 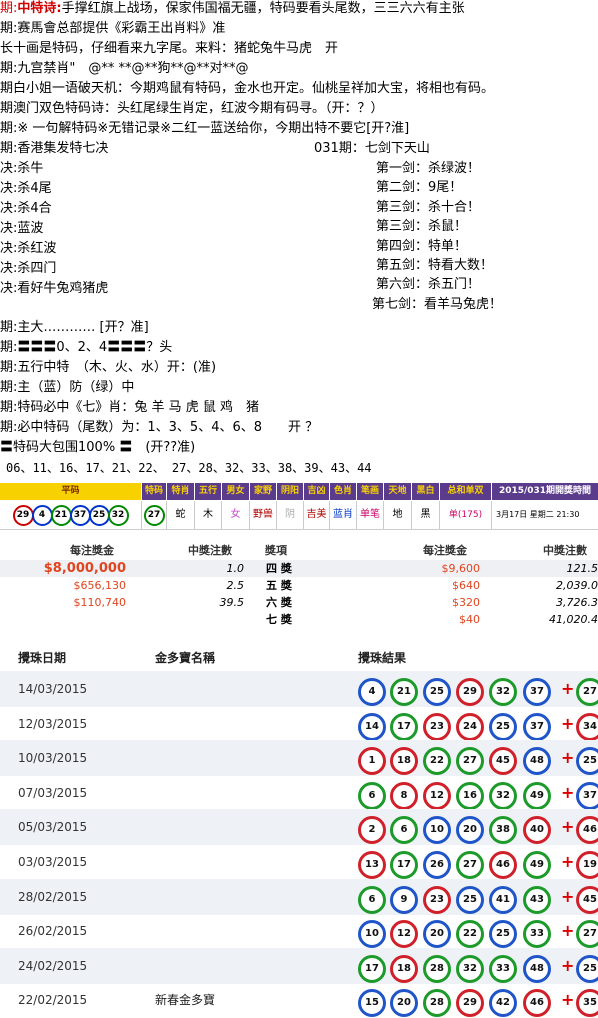 I want to click on draw-date: 12/03/2015, so click(x=53, y=723).